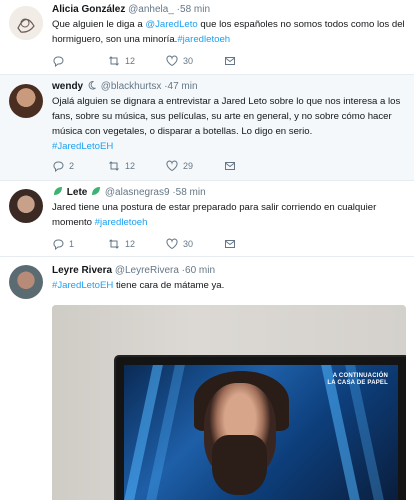 The image size is (414, 500). What do you see at coordinates (82, 270) in the screenshot?
I see `author-name: Leyre Rivera` at bounding box center [82, 270].